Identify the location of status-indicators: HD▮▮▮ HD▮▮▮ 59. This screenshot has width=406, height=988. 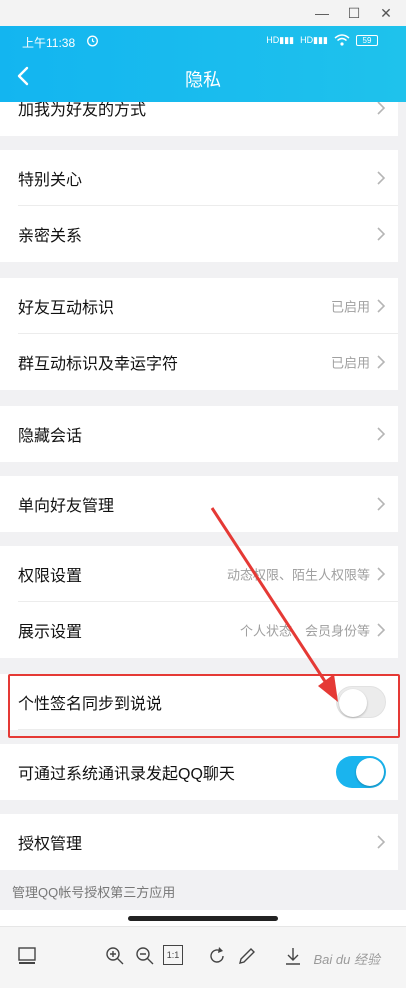
(322, 40).